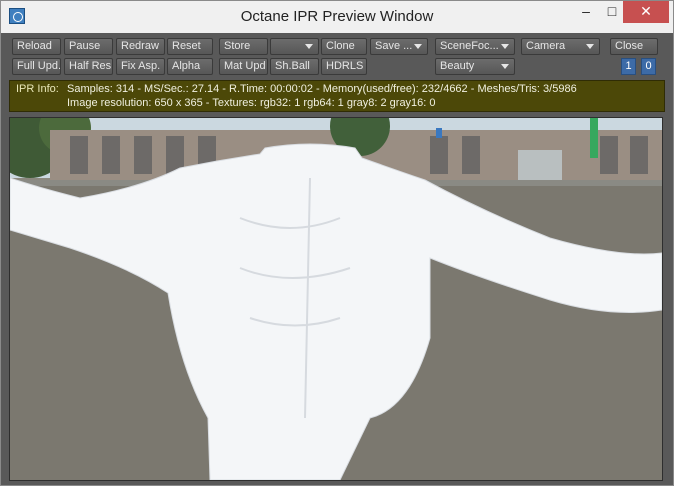 The height and width of the screenshot is (486, 674). Describe the element at coordinates (190, 66) in the screenshot. I see `alpha-button: Alpha` at that location.